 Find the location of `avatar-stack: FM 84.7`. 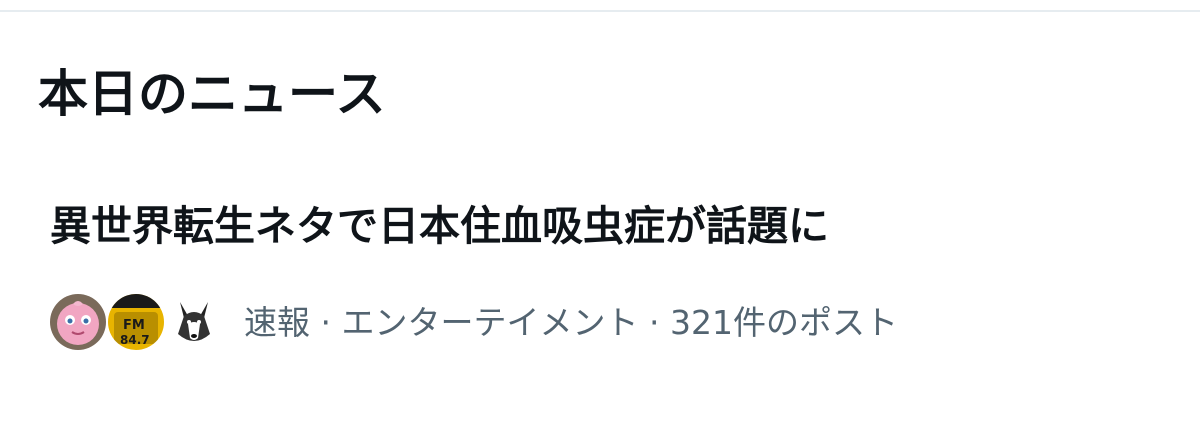

avatar-stack: FM 84.7 is located at coordinates (137, 323).